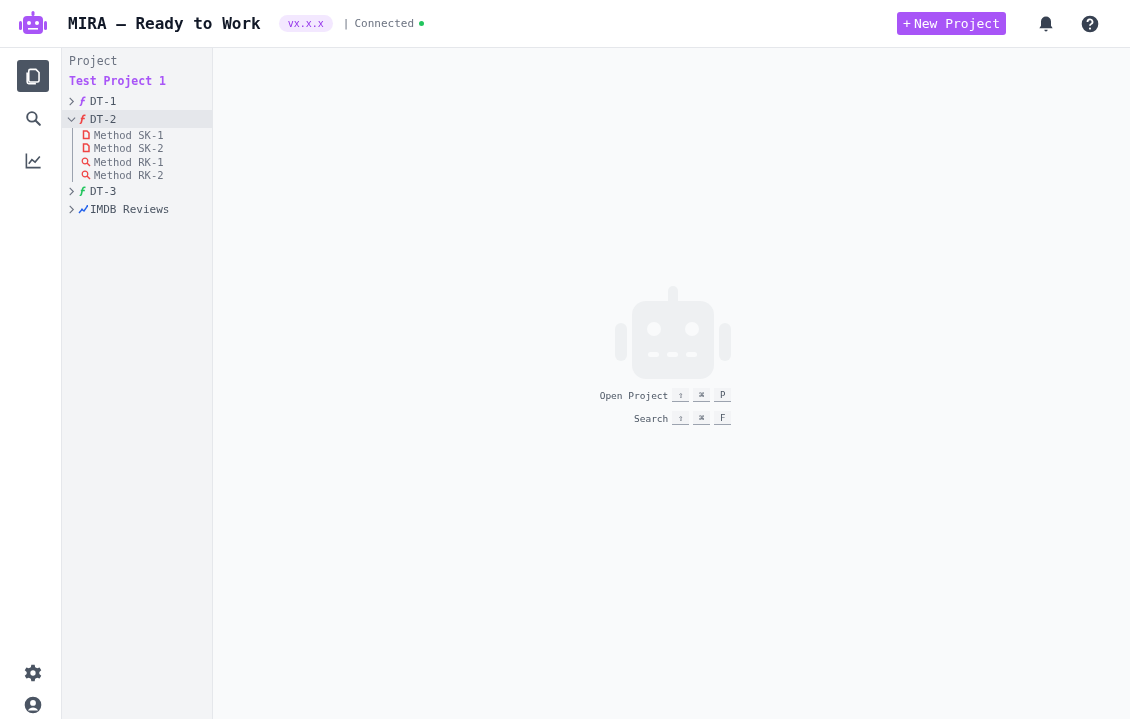 The height and width of the screenshot is (719, 1130). I want to click on tree-item: DT-2, so click(137, 119).